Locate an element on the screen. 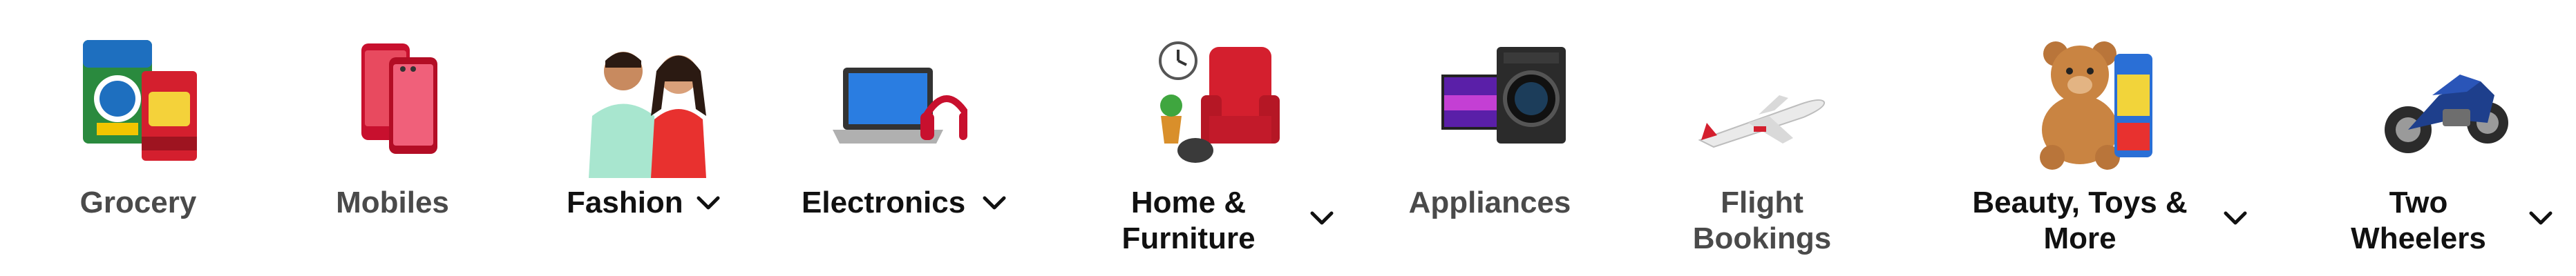 The height and width of the screenshot is (276, 2576). category-label-line1: Two is located at coordinates (2418, 202).